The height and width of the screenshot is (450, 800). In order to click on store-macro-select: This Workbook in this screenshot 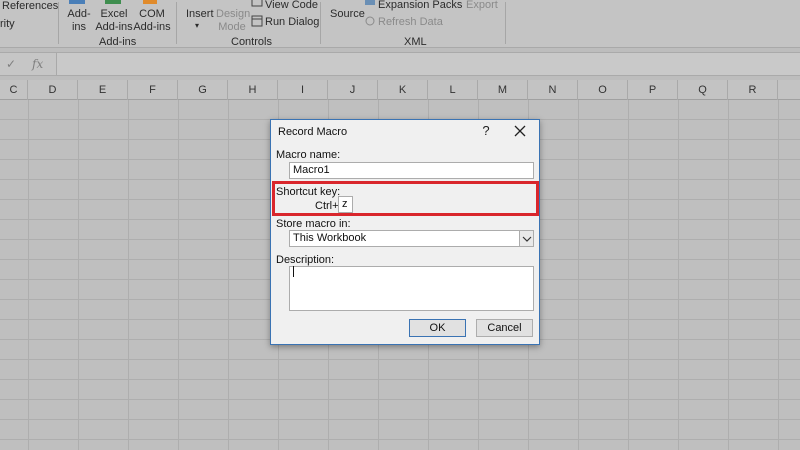, I will do `click(411, 238)`.